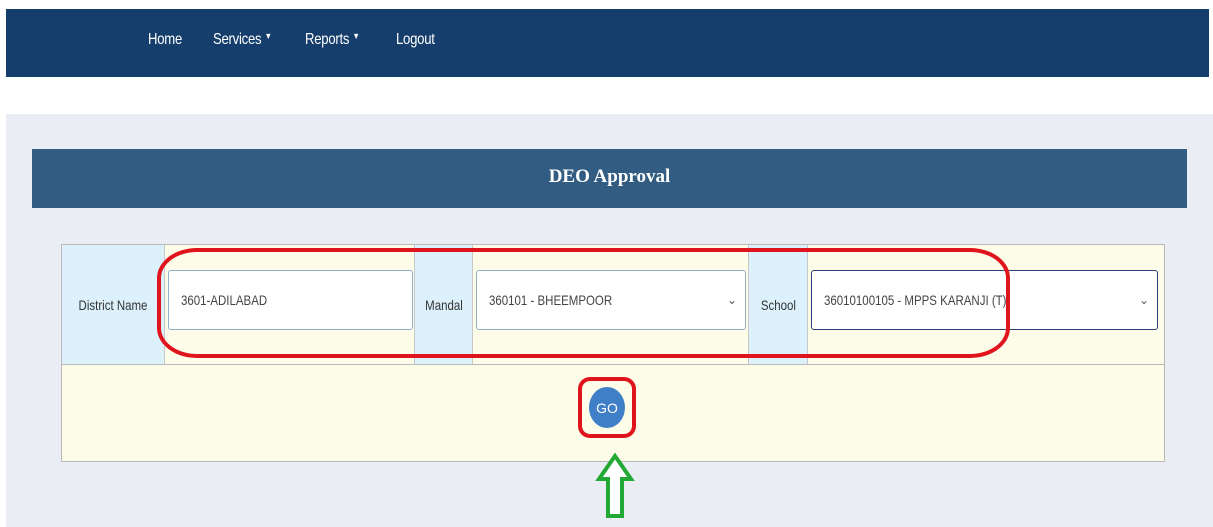 The image size is (1213, 527). I want to click on nav-logout-label: Logout, so click(415, 39).